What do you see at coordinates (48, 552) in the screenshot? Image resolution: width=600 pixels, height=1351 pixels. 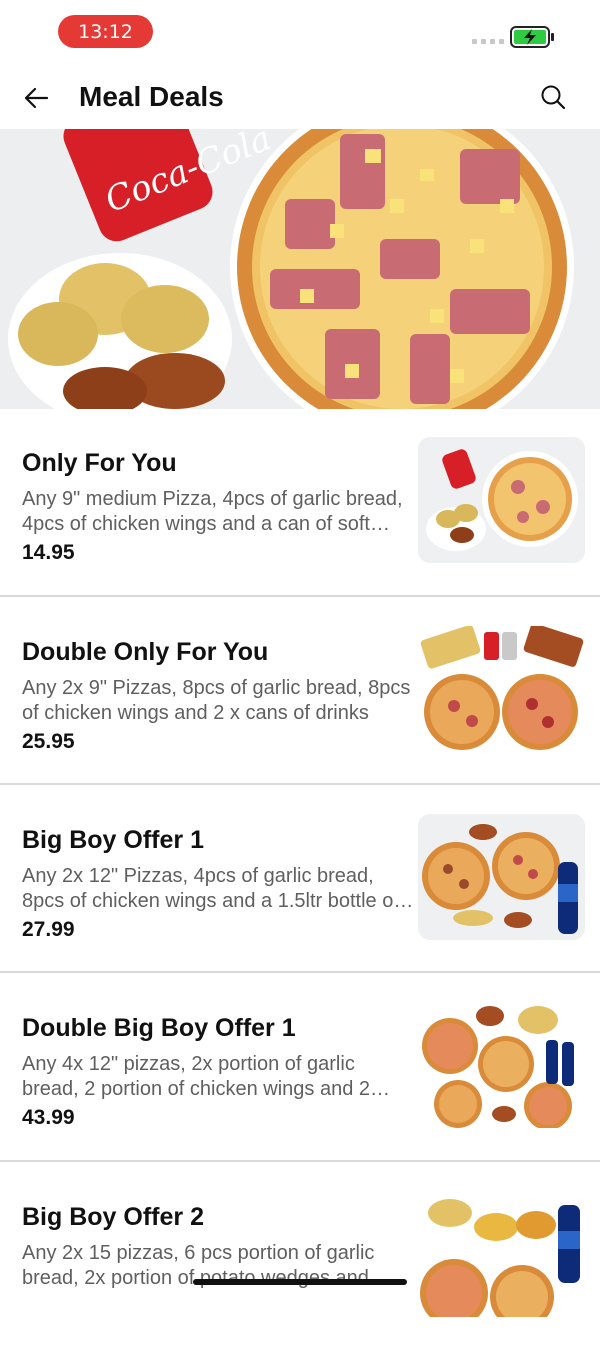 I see `deal-price: 14.95` at bounding box center [48, 552].